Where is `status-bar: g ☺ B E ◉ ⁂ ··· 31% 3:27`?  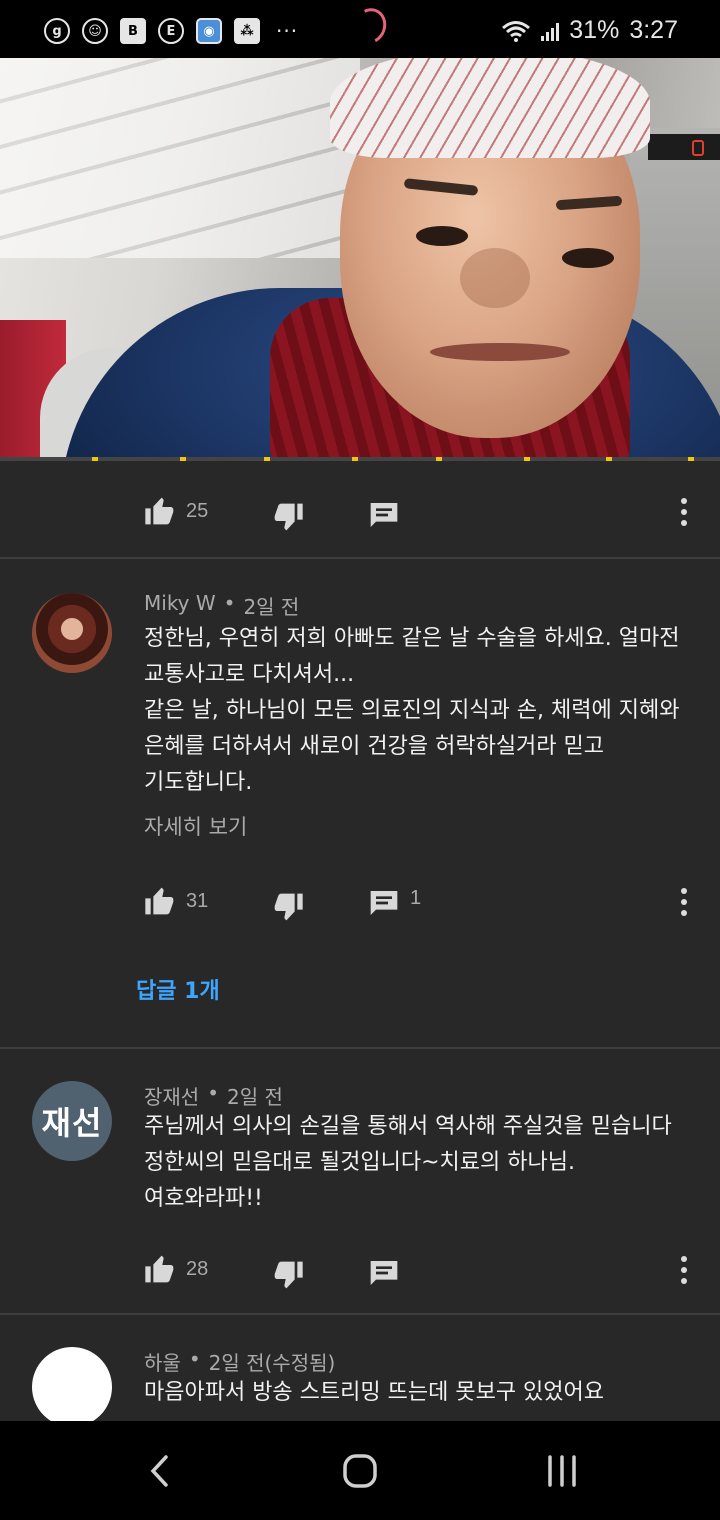
status-bar: g ☺ B E ◉ ⁂ ··· 31% 3:27 is located at coordinates (360, 29).